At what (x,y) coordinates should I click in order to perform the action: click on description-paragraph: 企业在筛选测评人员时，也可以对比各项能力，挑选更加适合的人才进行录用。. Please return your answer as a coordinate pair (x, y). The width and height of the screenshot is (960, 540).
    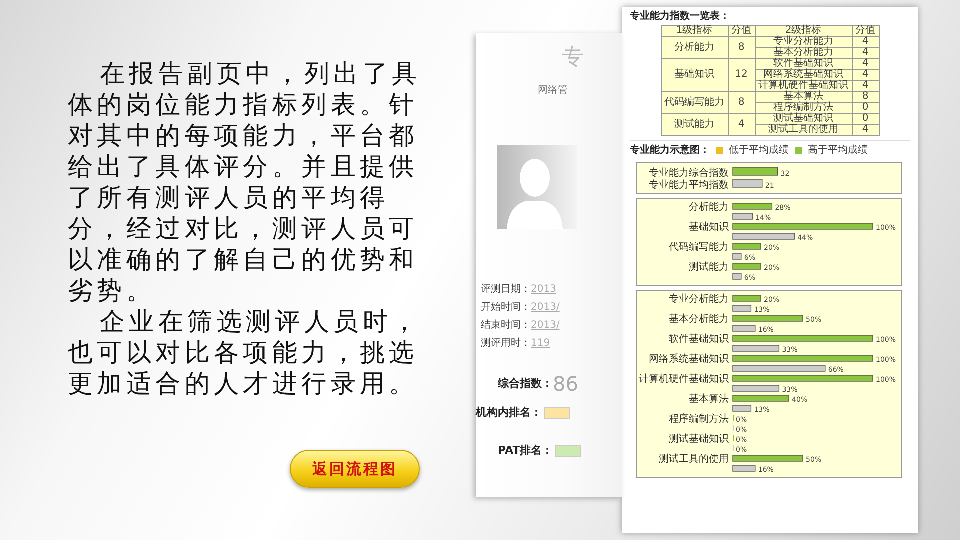
    Looking at the image, I should click on (245, 352).